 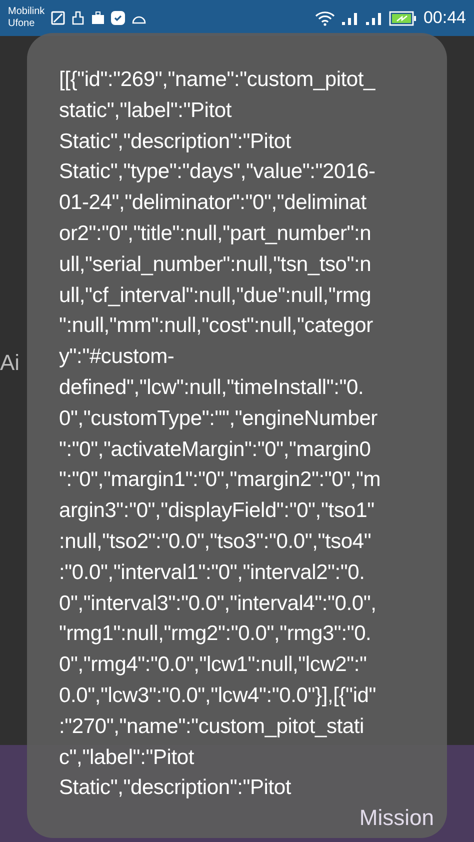 What do you see at coordinates (403, 18) in the screenshot?
I see `battery-icon` at bounding box center [403, 18].